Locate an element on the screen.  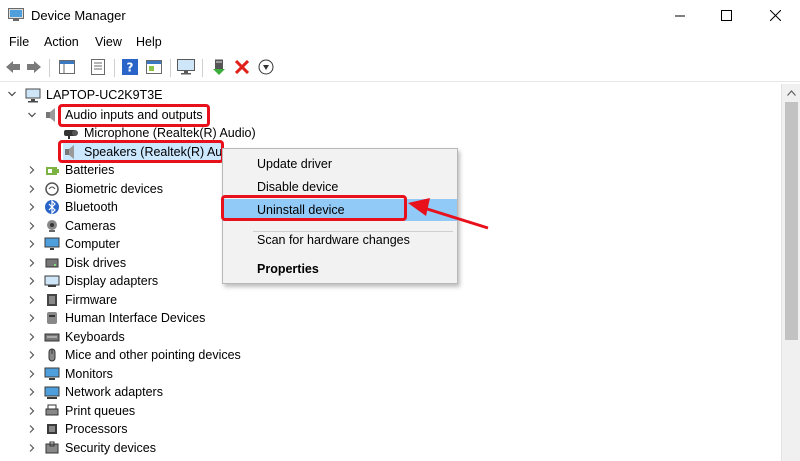
uninstall-button is located at coordinates (242, 67).